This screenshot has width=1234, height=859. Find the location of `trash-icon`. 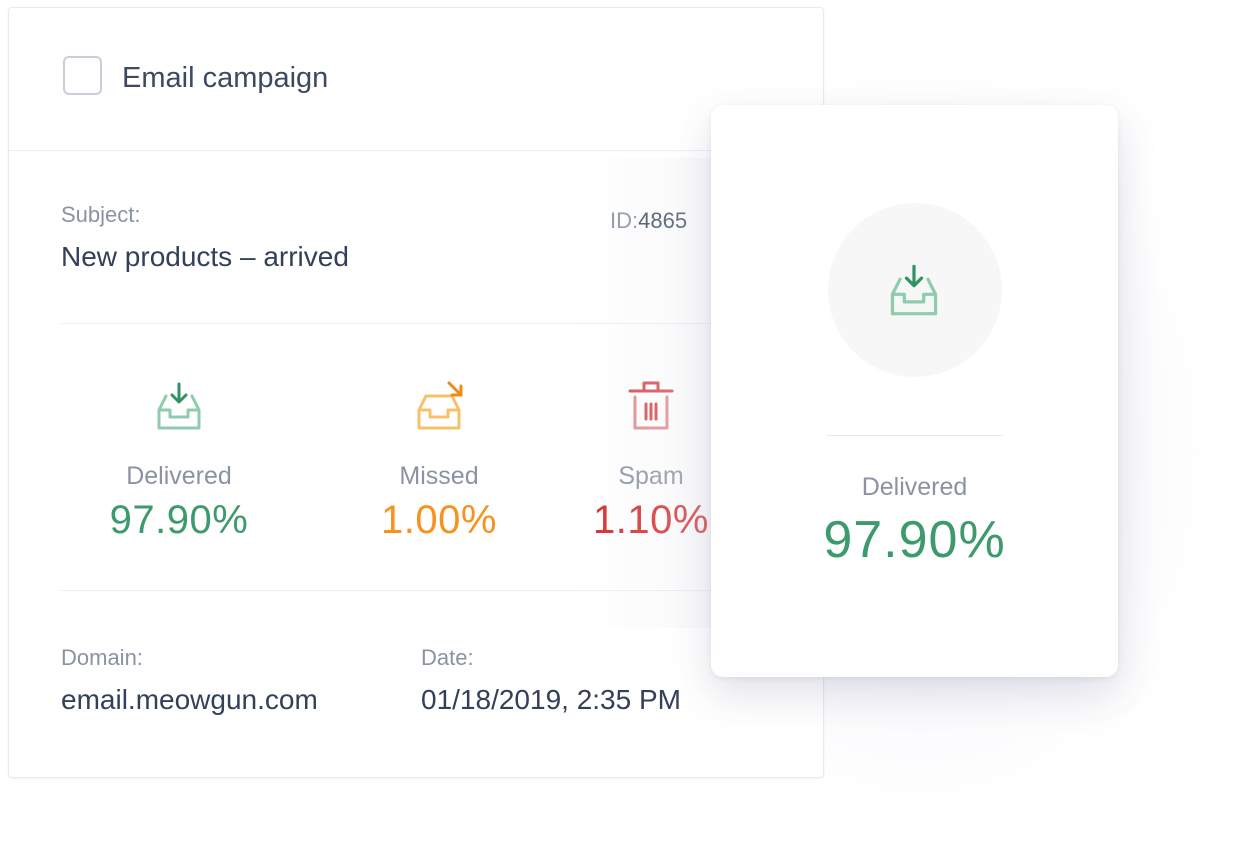

trash-icon is located at coordinates (651, 406).